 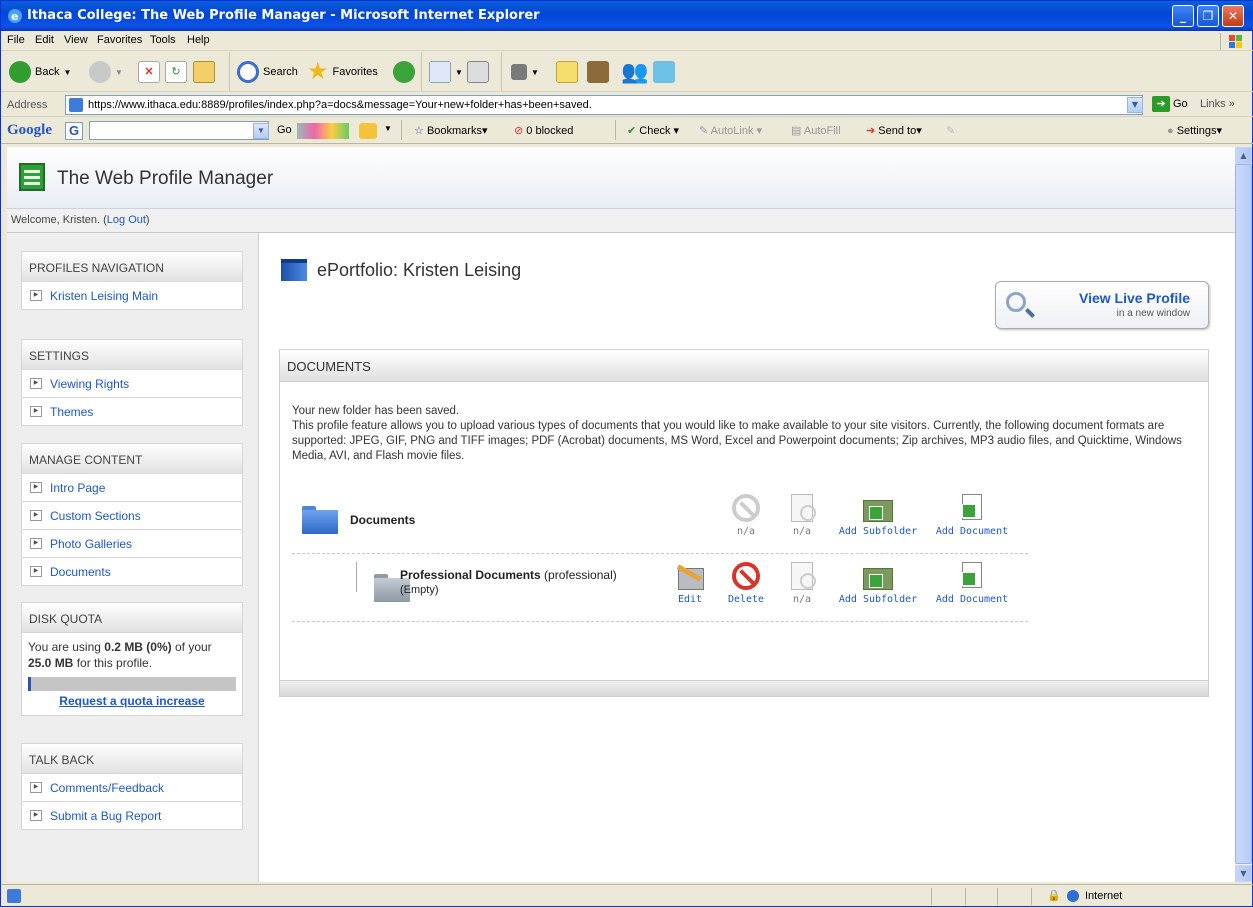 What do you see at coordinates (320, 520) in the screenshot?
I see `folder-icon` at bounding box center [320, 520].